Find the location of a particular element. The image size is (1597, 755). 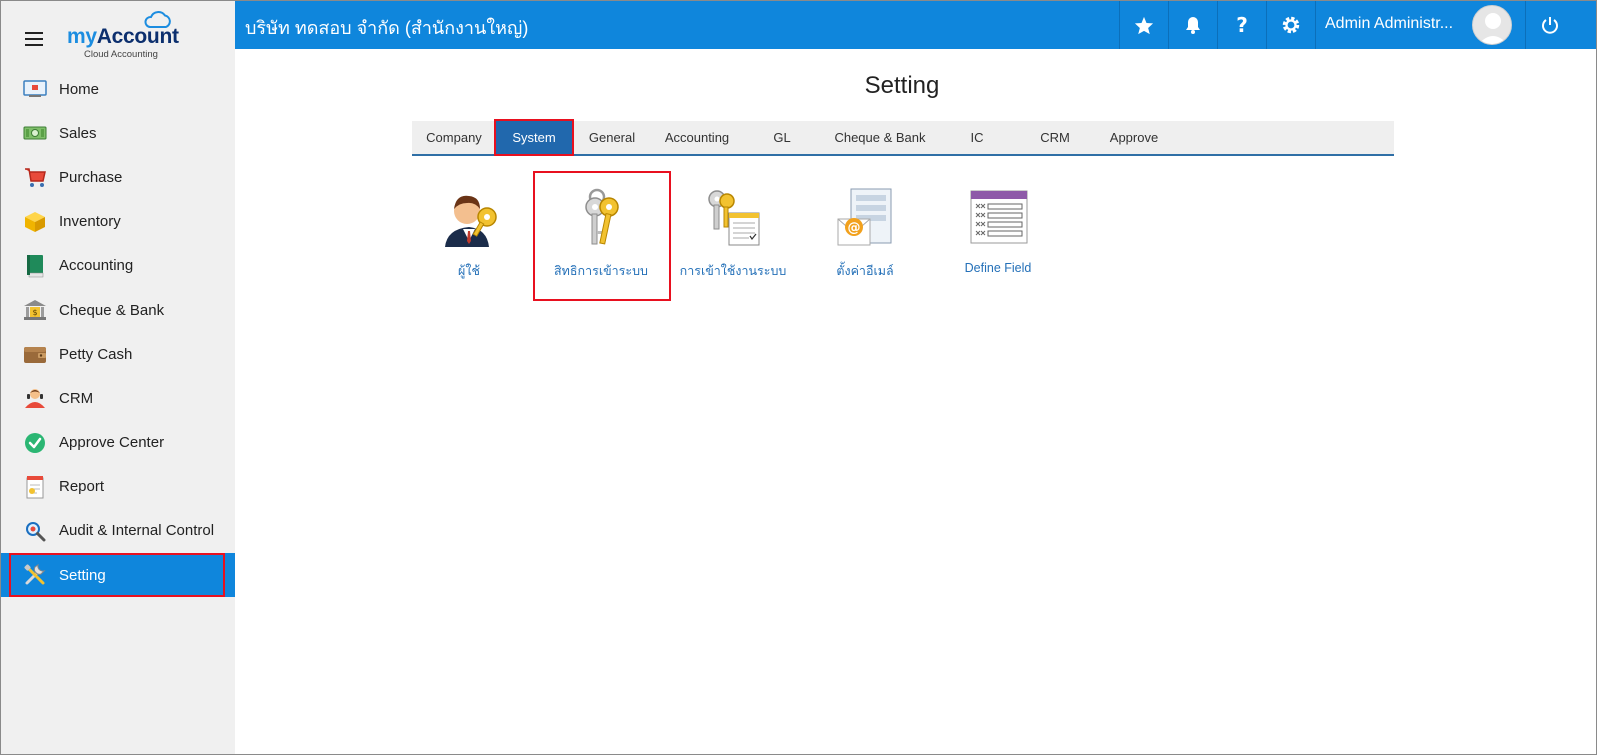

help-icon: ? is located at coordinates (1242, 25).